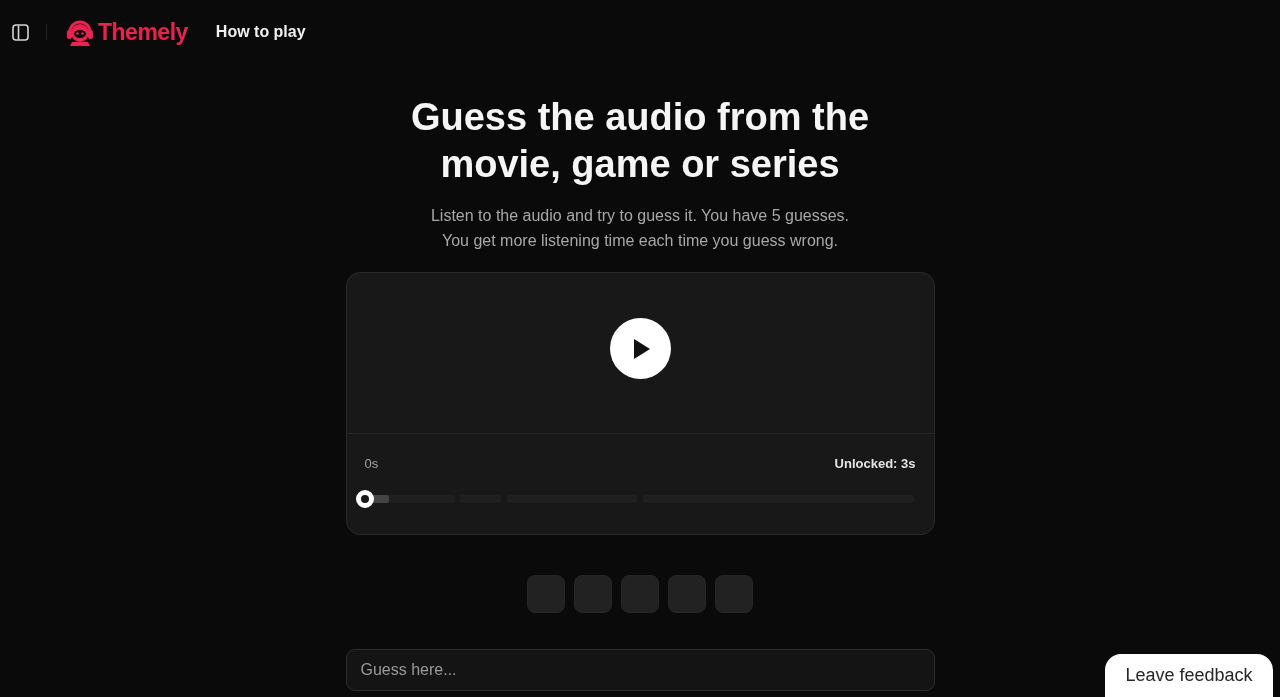  What do you see at coordinates (20, 32) in the screenshot?
I see `sidebar-toggle-icon` at bounding box center [20, 32].